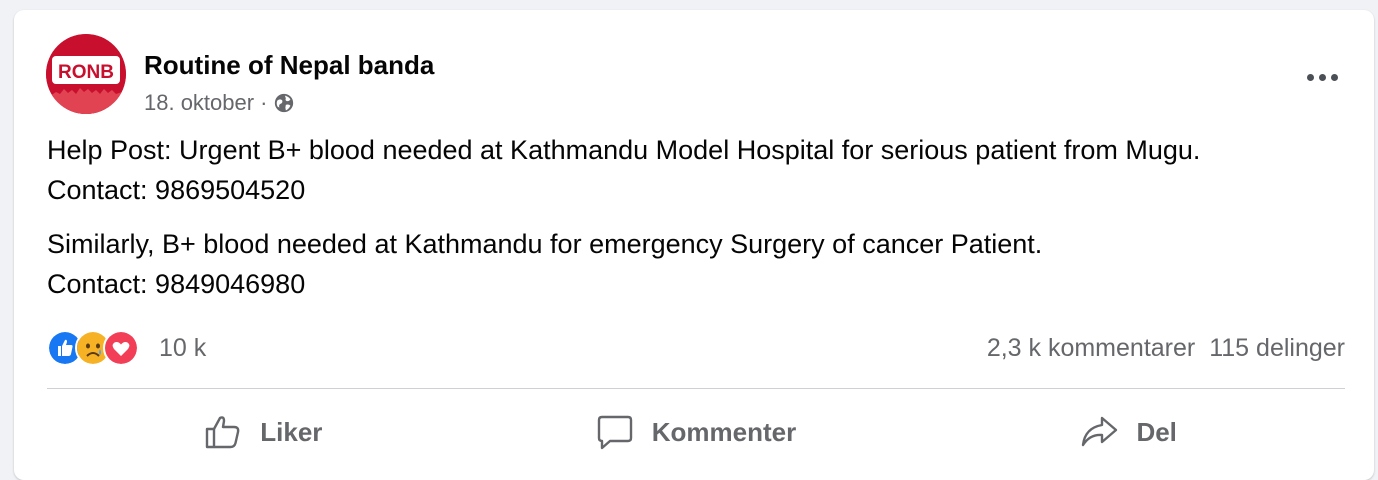 This screenshot has width=1378, height=480. What do you see at coordinates (176, 284) in the screenshot?
I see `post-text-line: Contact: 9849046980` at bounding box center [176, 284].